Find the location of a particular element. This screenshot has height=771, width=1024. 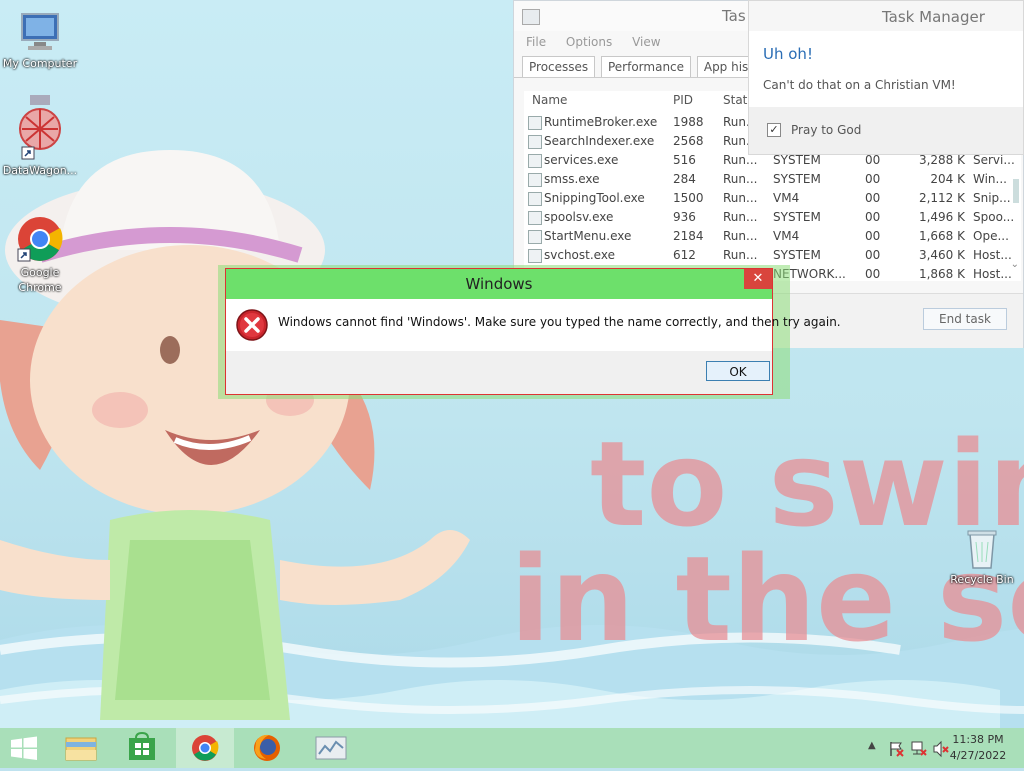

process-memory: 1,496 K is located at coordinates (941, 217).